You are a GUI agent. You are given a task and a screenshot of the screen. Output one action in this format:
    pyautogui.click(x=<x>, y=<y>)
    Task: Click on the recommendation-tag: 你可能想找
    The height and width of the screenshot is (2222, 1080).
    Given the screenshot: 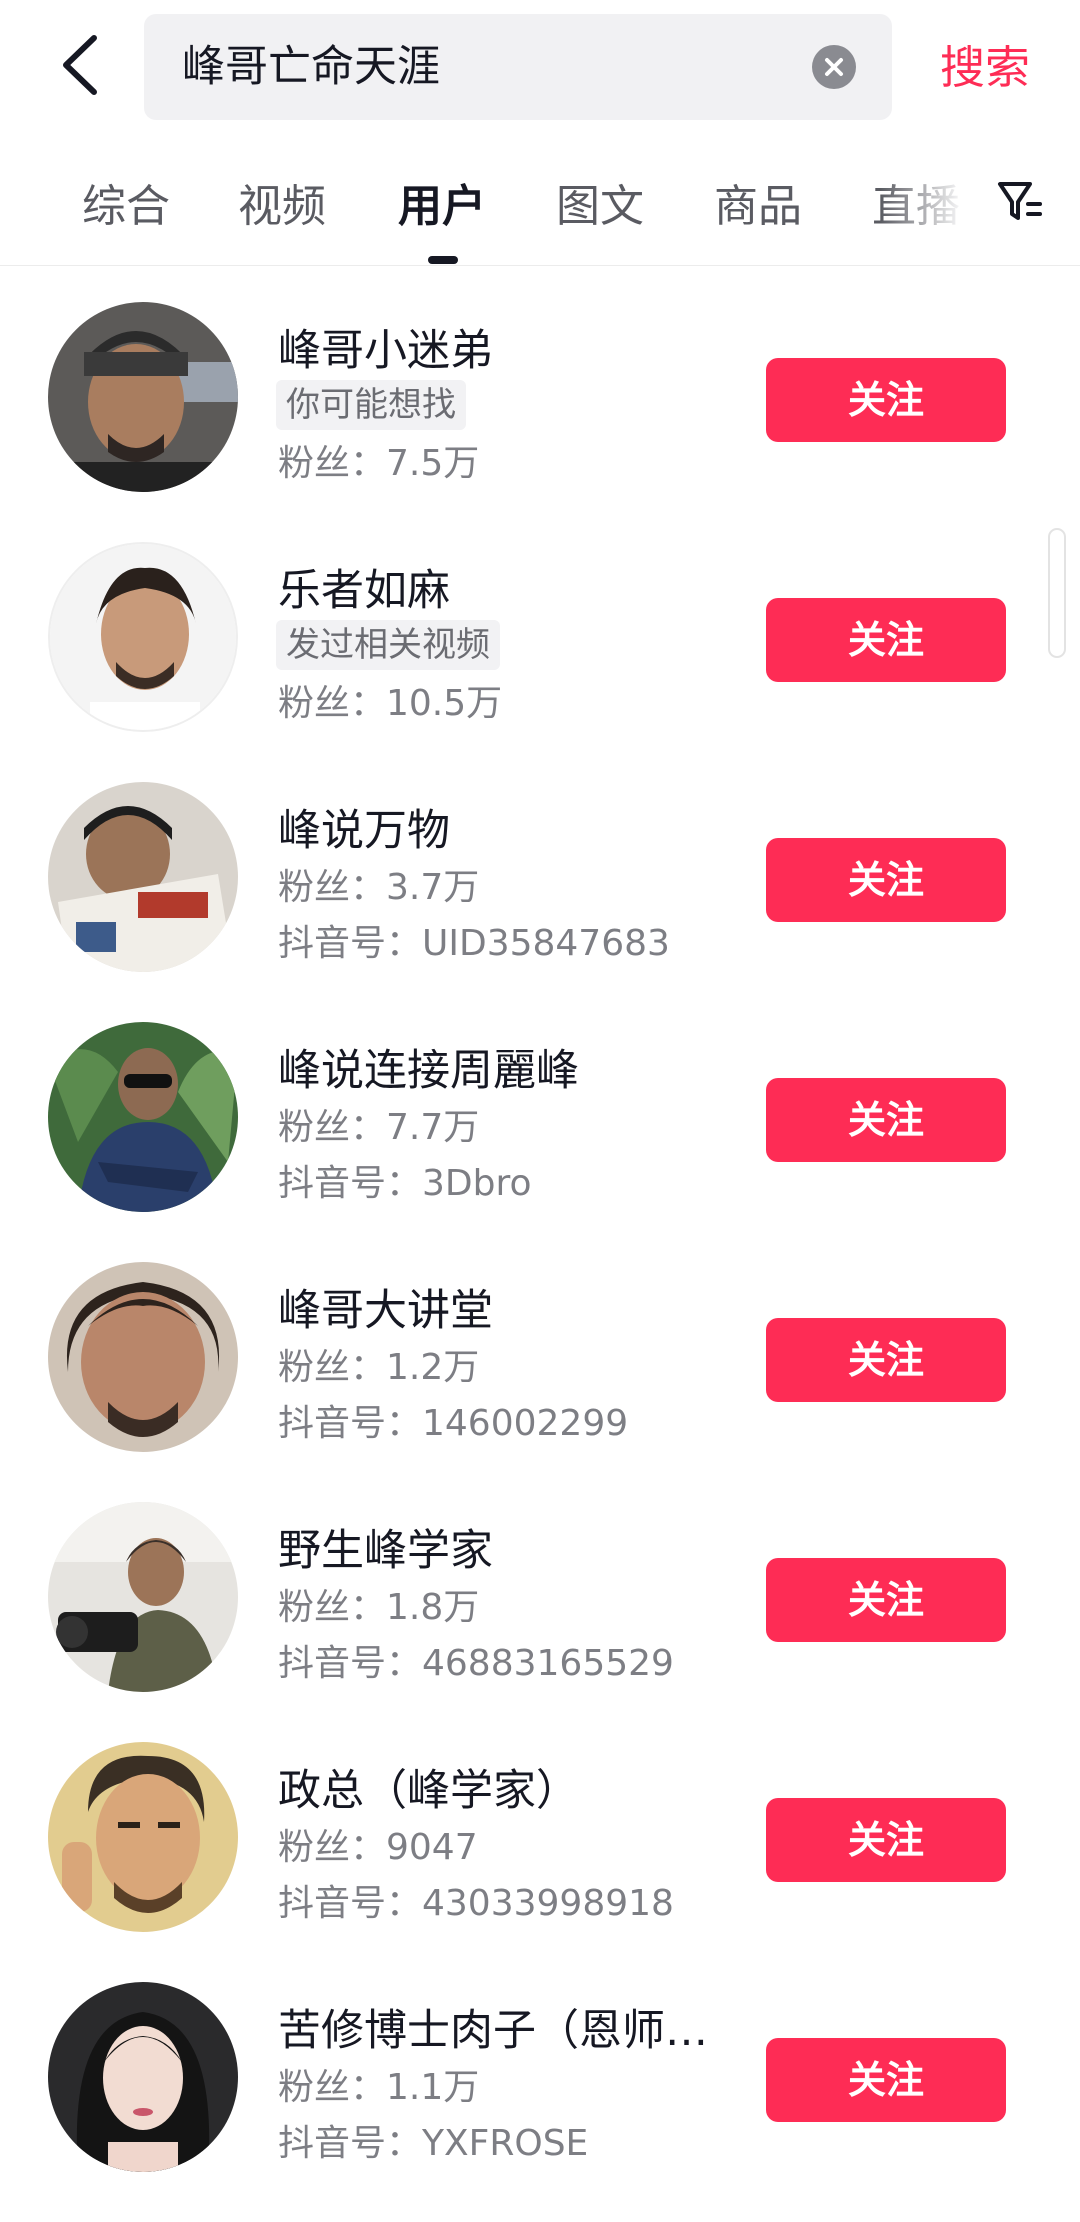 What is the action you would take?
    pyautogui.click(x=371, y=405)
    